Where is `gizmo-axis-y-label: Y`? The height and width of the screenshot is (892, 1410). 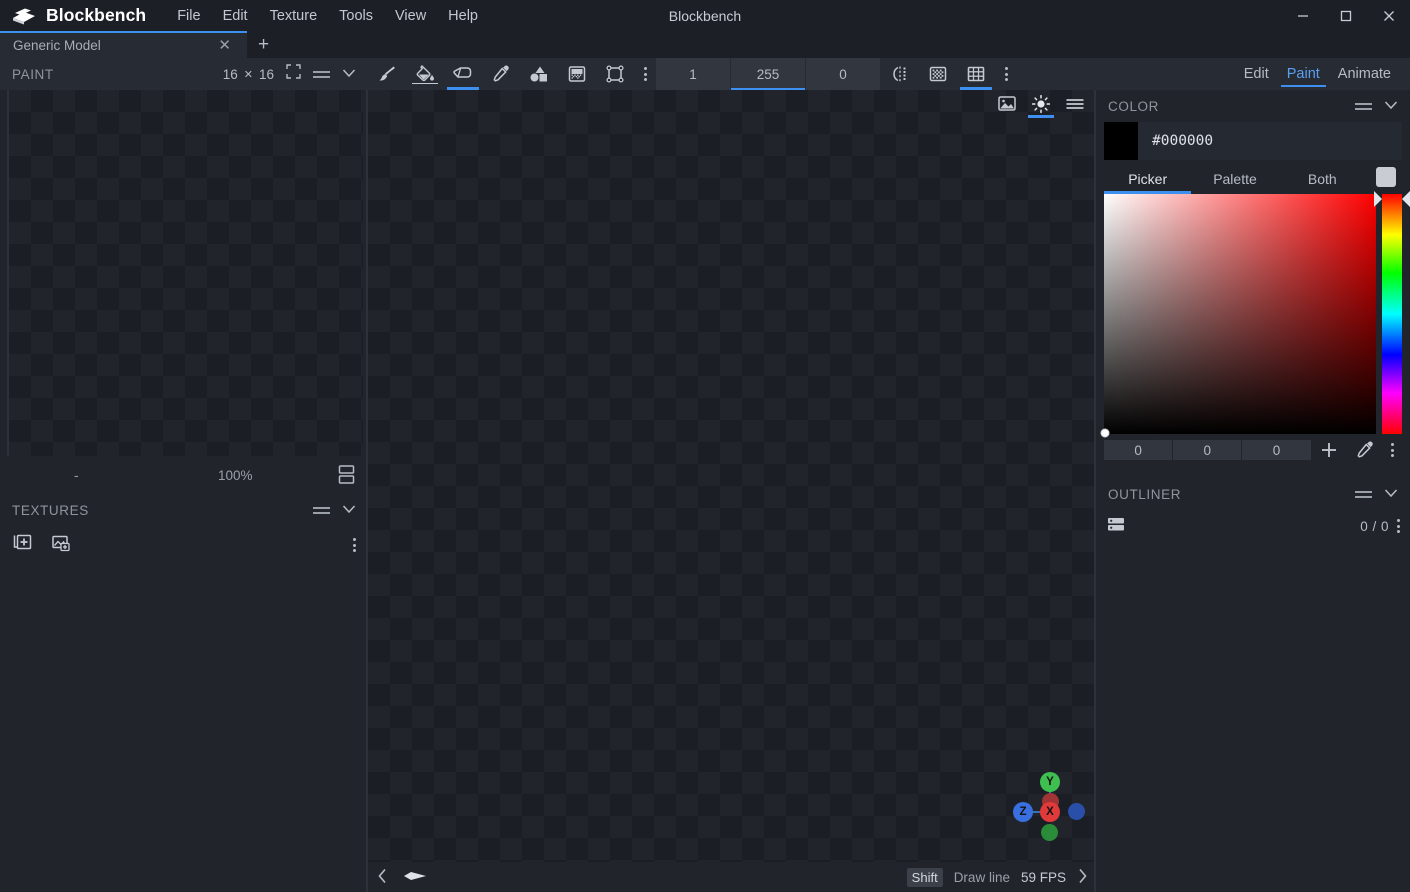
gizmo-axis-y-label: Y is located at coordinates (1050, 782).